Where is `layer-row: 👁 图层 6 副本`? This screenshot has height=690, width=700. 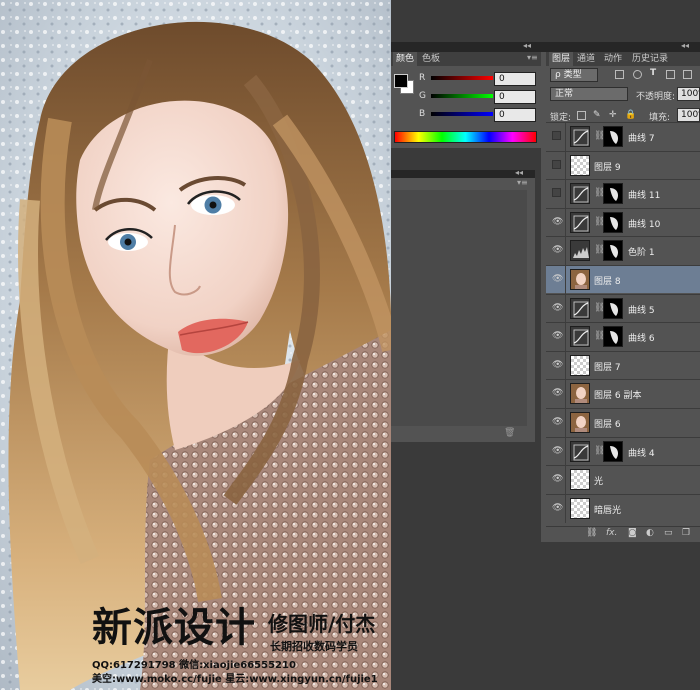 layer-row: 👁 图层 6 副本 is located at coordinates (623, 394).